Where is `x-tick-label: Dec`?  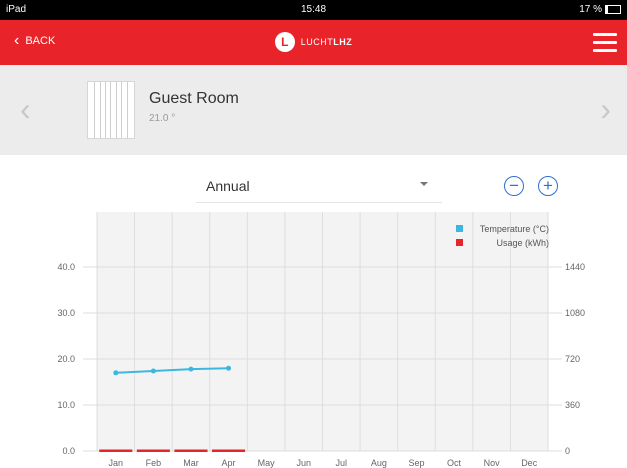
x-tick-label: Dec is located at coordinates (529, 463).